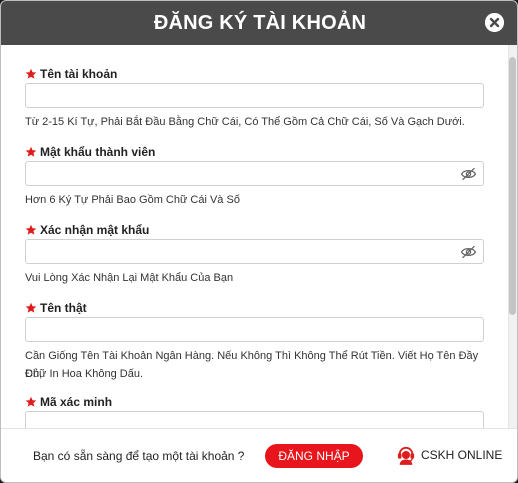  What do you see at coordinates (84, 374) in the screenshot?
I see `real-name-hint-line2: Chữ In Hoa Không Dấu.` at bounding box center [84, 374].